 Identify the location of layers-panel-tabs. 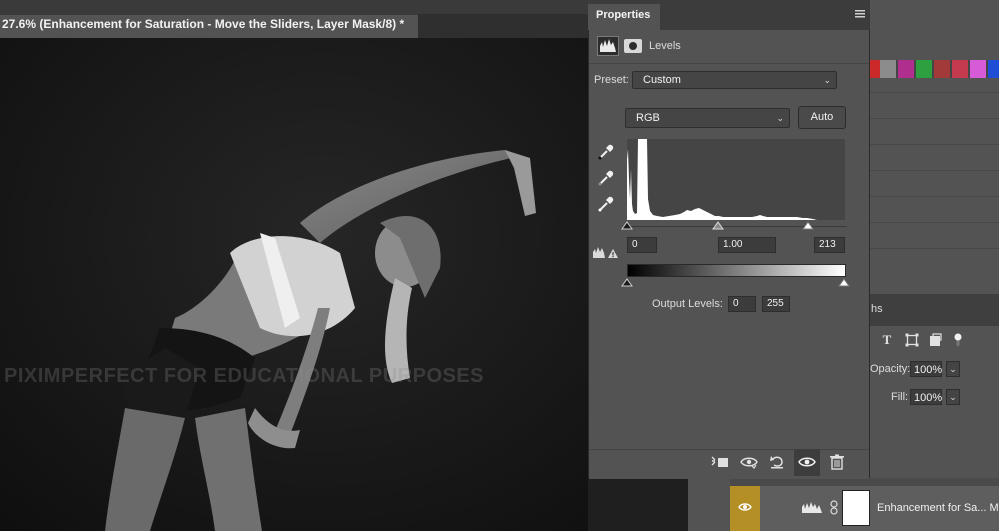
(934, 310).